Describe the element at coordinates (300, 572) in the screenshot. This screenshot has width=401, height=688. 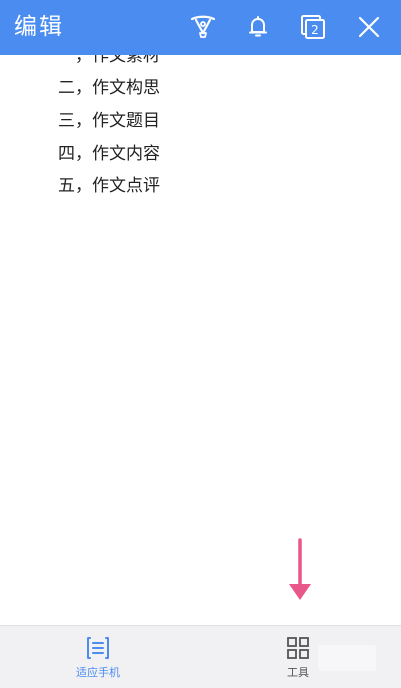
I see `annotation-arrow` at that location.